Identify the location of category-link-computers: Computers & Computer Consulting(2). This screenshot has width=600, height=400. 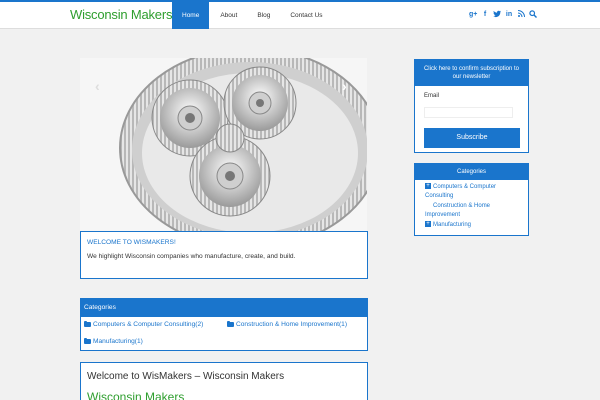
(144, 324).